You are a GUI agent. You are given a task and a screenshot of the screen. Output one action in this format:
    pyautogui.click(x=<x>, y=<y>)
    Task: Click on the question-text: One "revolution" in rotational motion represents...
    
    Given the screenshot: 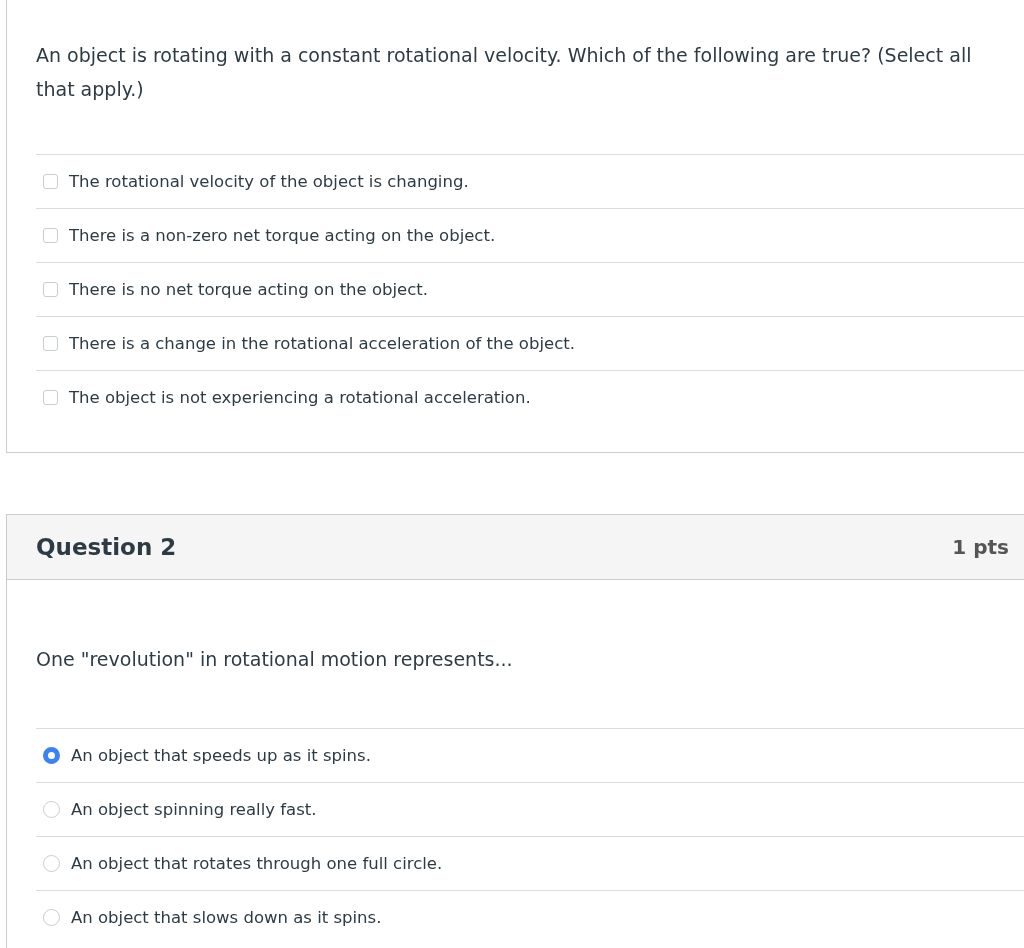 What is the action you would take?
    pyautogui.click(x=275, y=659)
    